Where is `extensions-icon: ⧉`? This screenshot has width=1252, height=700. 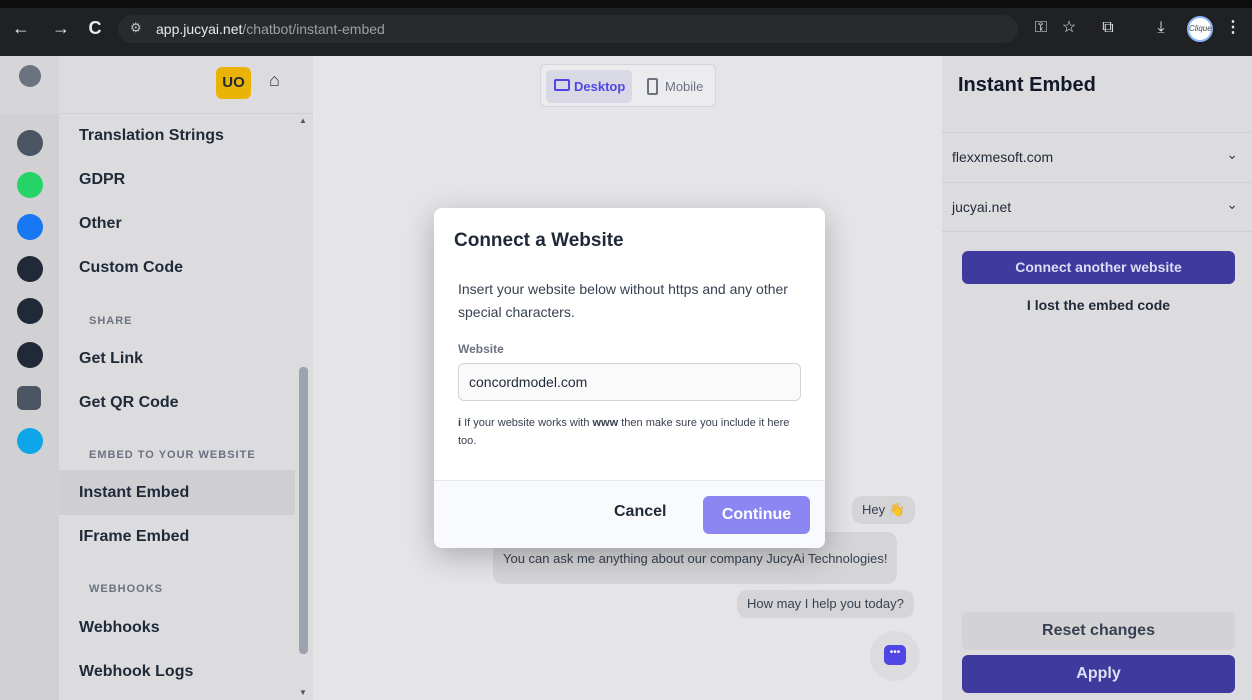
extensions-icon: ⧉ is located at coordinates (1108, 28).